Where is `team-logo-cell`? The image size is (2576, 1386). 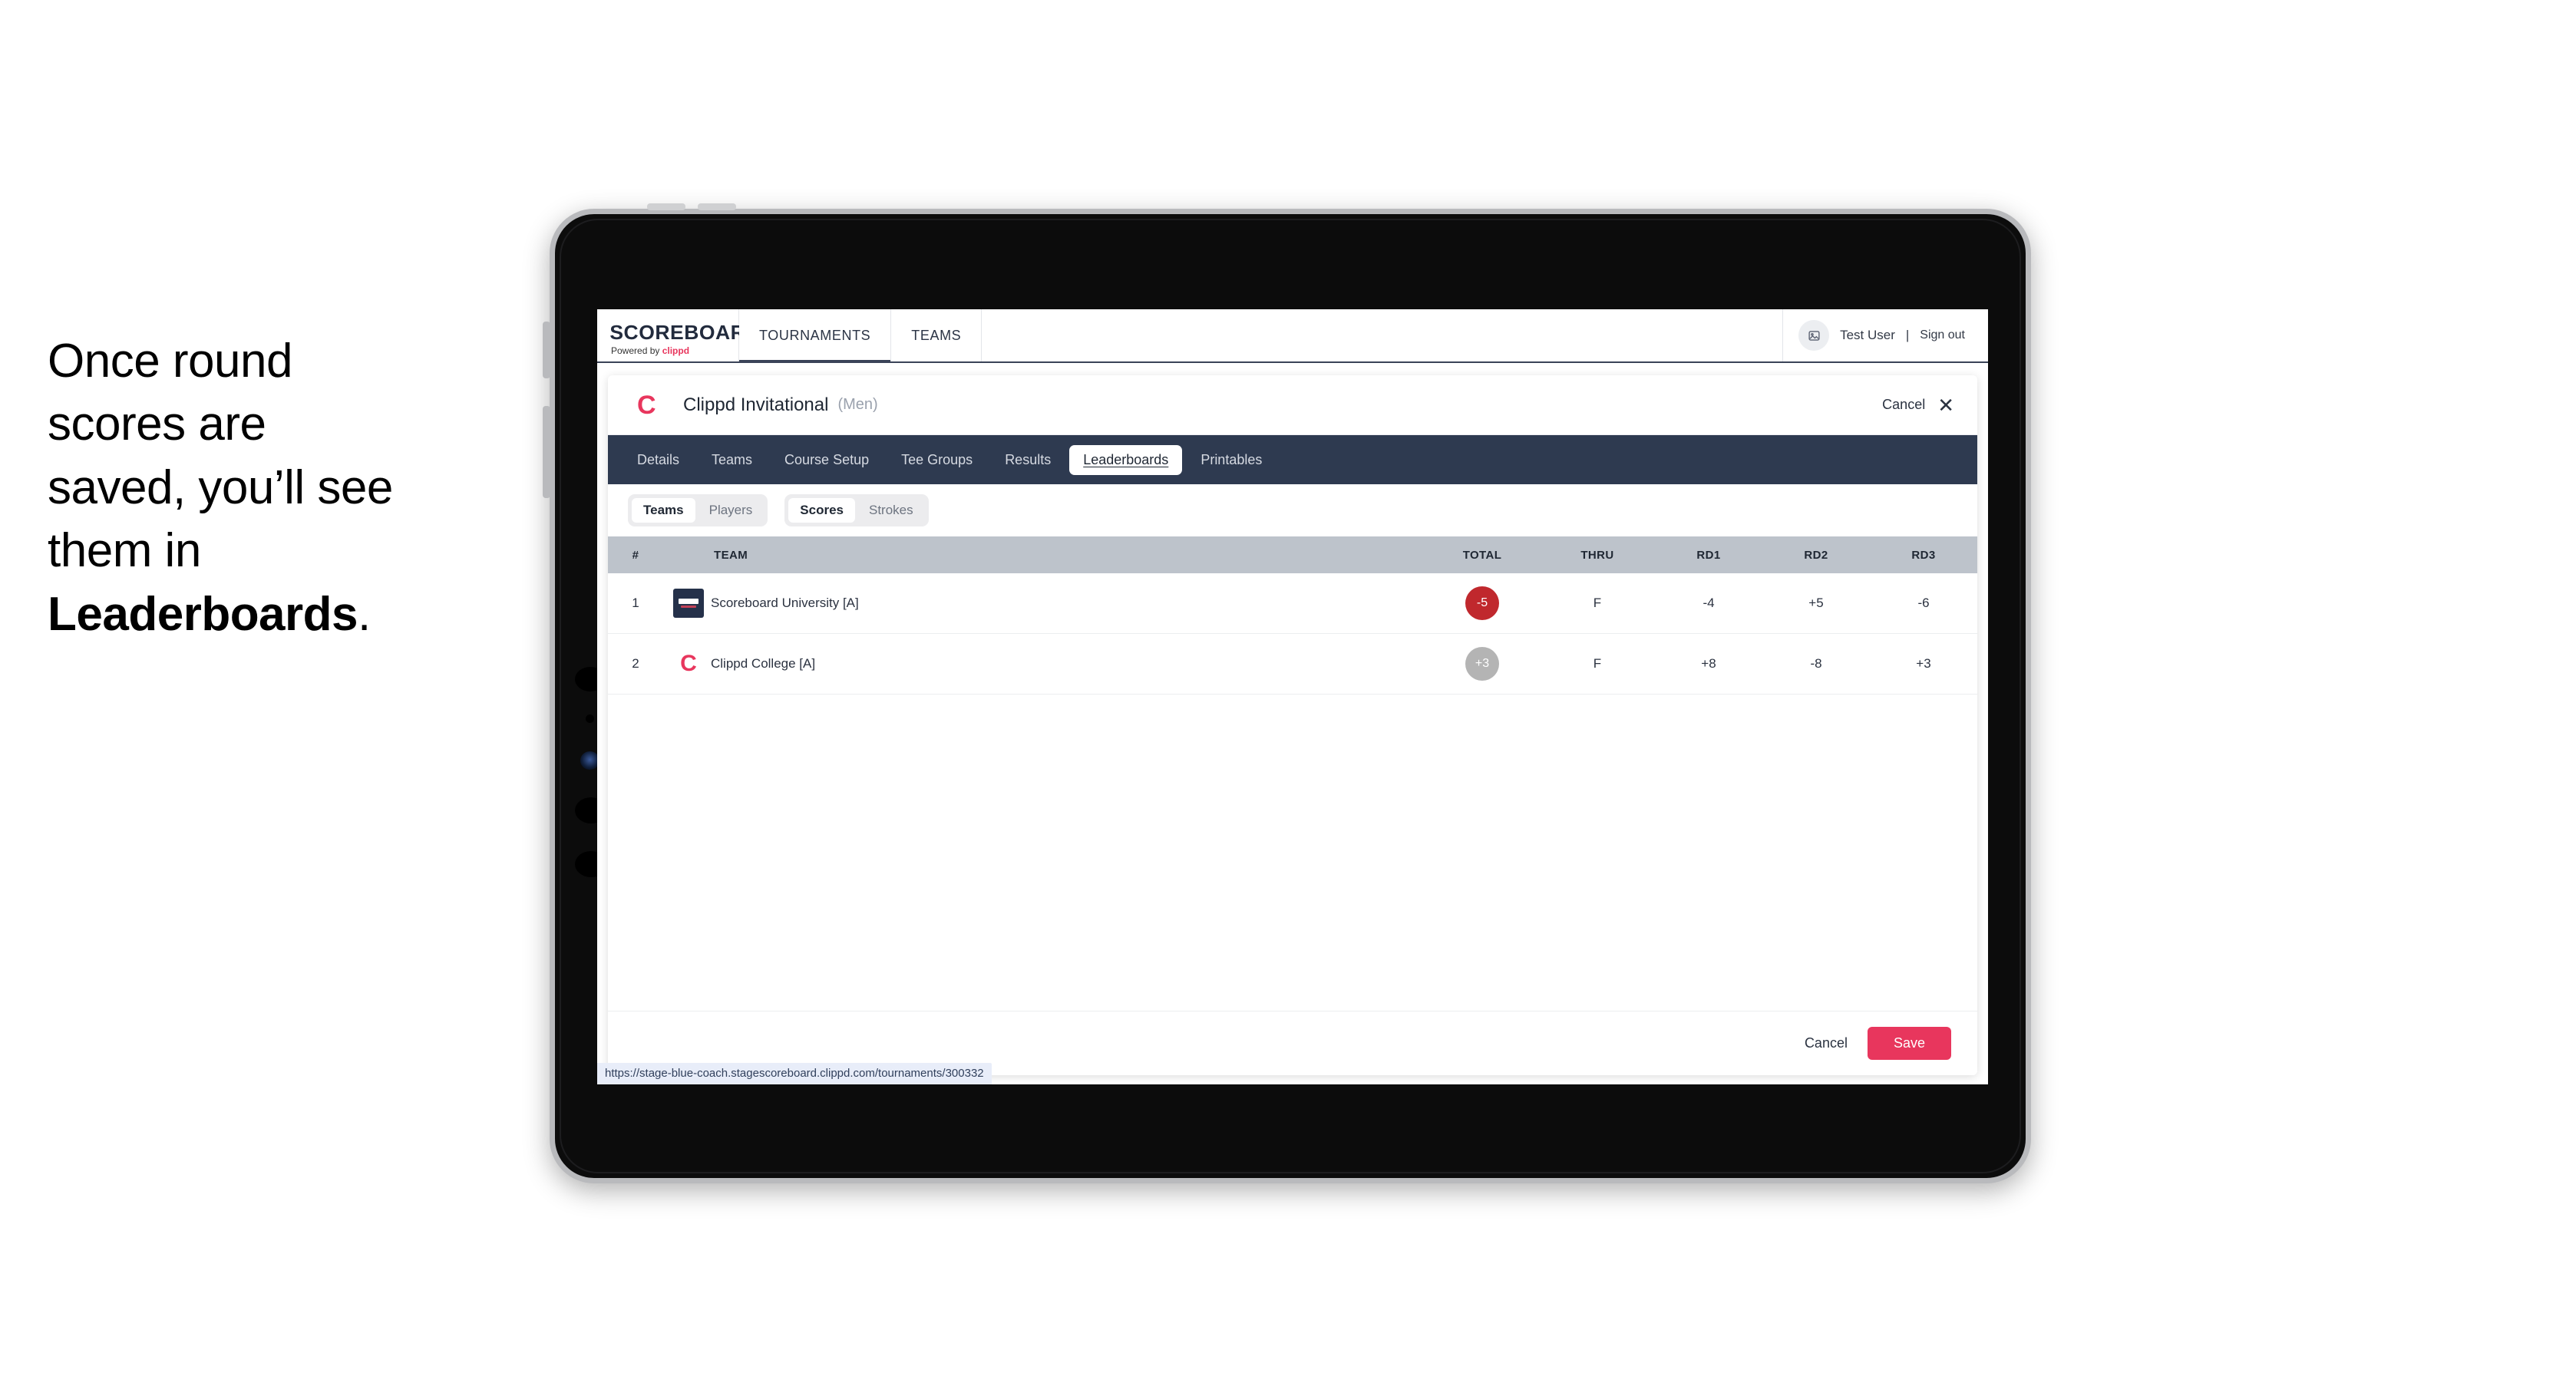
team-logo-cell is located at coordinates (688, 603).